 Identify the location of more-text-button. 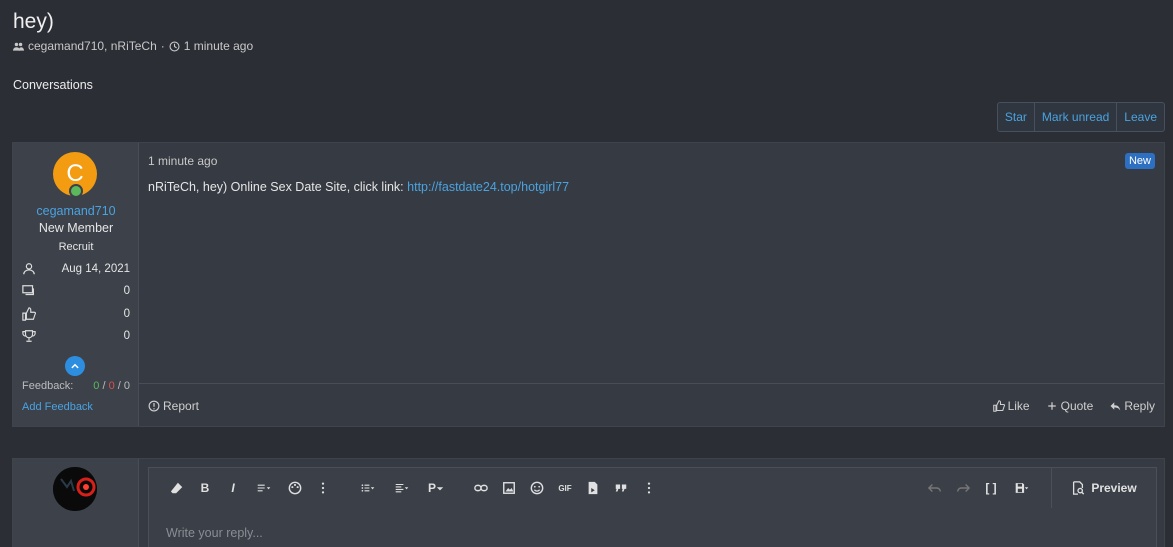
(323, 488).